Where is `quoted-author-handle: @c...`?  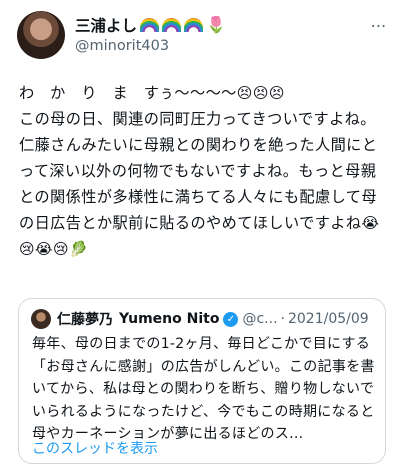
quoted-author-handle: @c... is located at coordinates (259, 319).